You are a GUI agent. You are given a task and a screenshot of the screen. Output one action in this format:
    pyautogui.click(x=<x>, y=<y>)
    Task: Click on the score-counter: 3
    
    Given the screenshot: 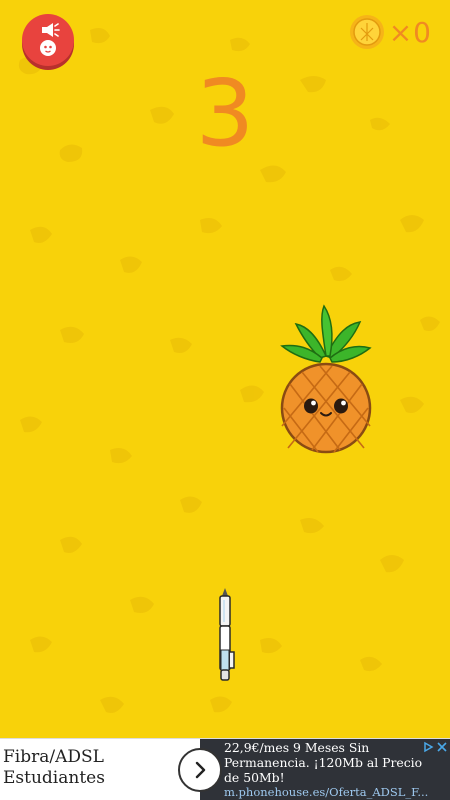 What is the action you would take?
    pyautogui.click(x=225, y=113)
    